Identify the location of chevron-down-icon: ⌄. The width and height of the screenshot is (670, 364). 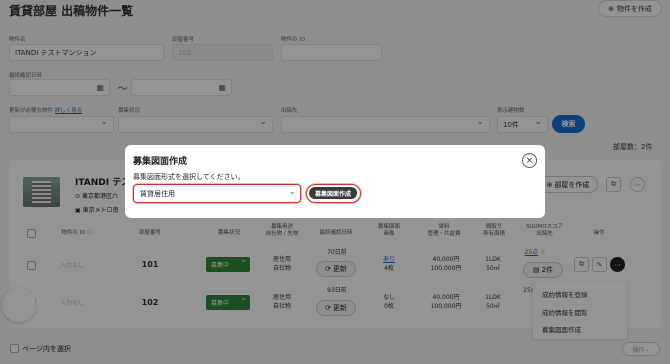
(292, 192).